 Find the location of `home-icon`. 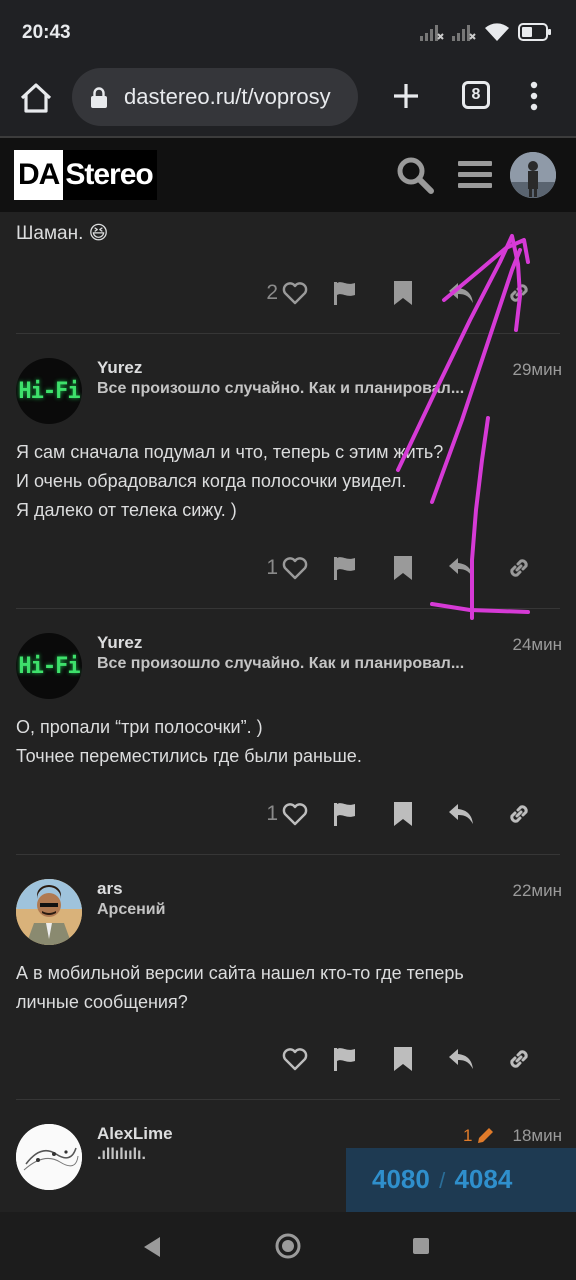

home-icon is located at coordinates (36, 98).